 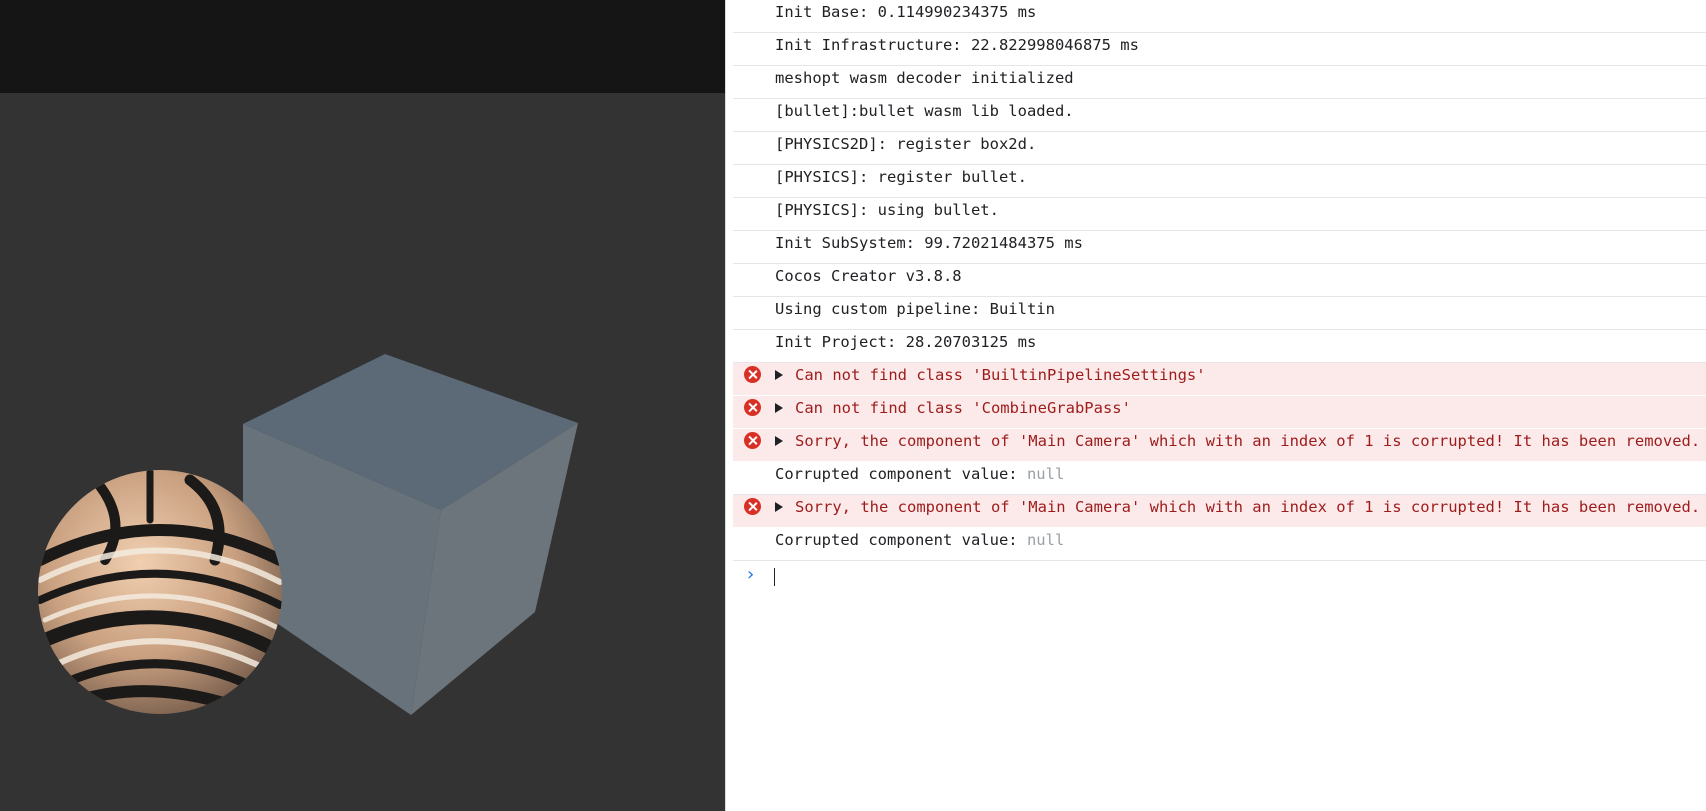 I want to click on console-message: Using custom pipeline: Builtin, so click(x=915, y=309).